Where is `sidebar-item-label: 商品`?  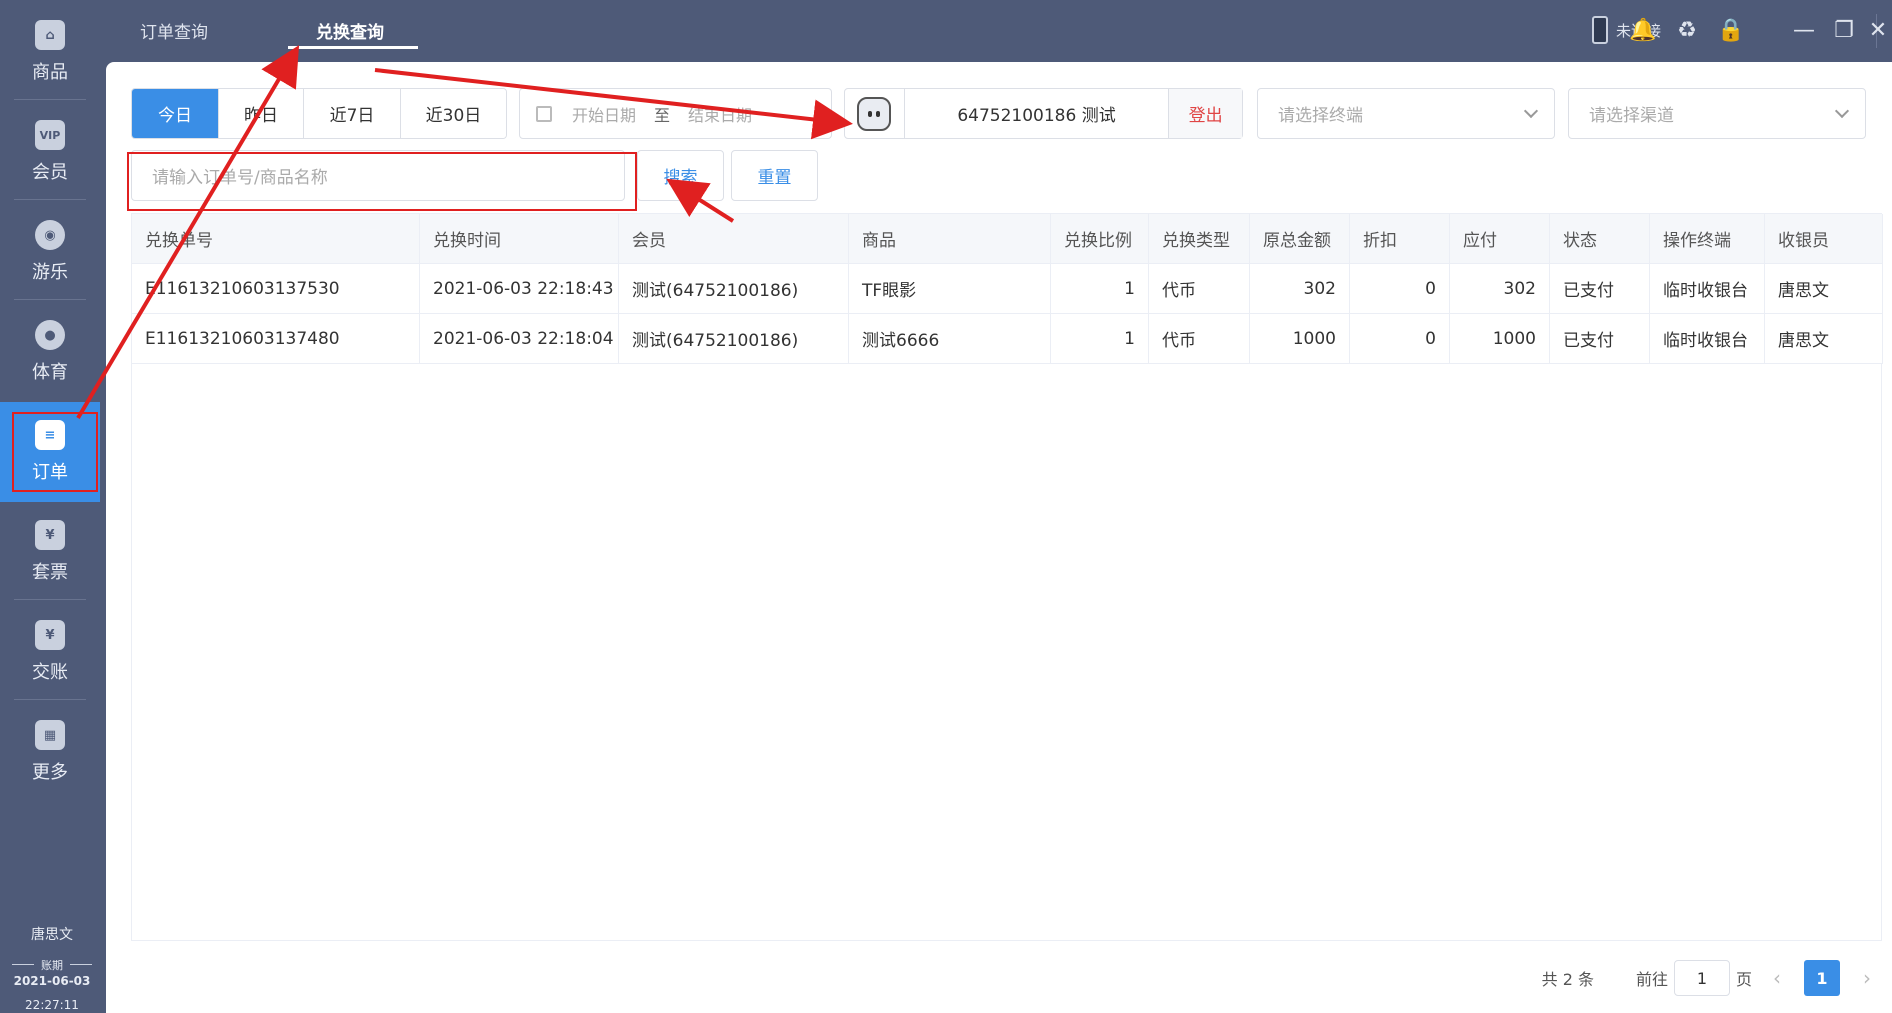 sidebar-item-label: 商品 is located at coordinates (50, 72).